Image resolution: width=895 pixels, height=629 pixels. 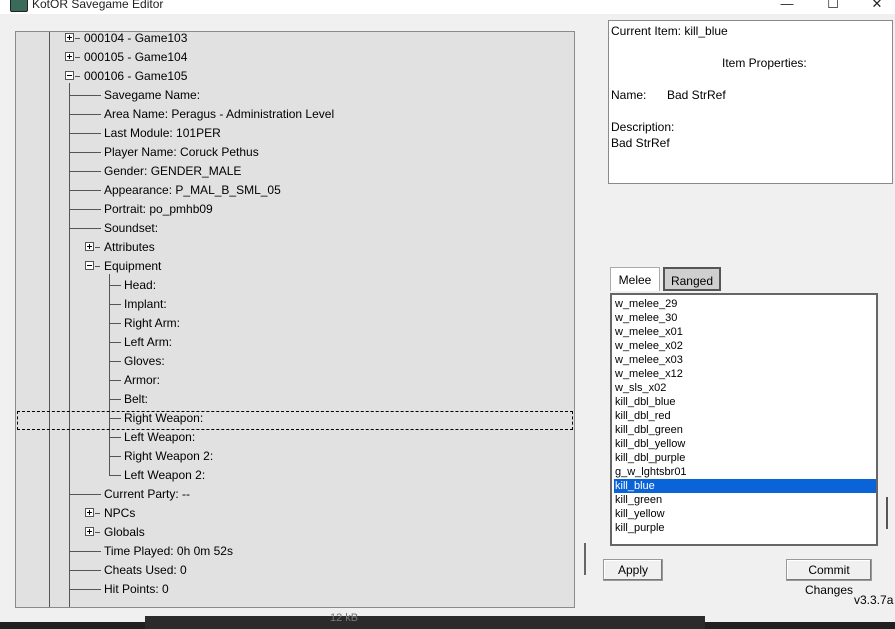 I want to click on list-item: w_melee_30, so click(x=745, y=318).